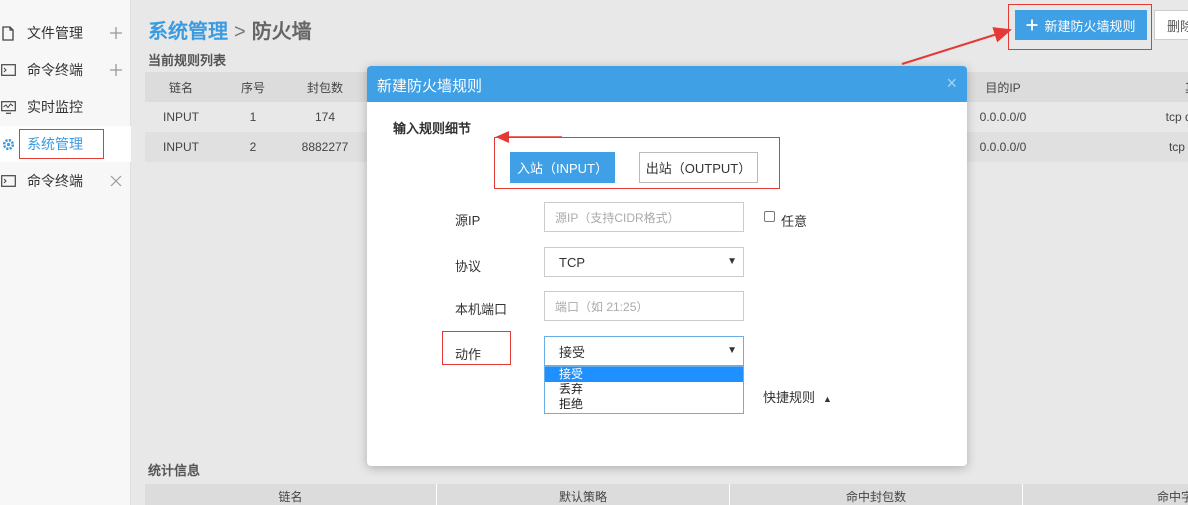  Describe the element at coordinates (956, 46) in the screenshot. I see `arrow-to-new-rule-button` at that location.